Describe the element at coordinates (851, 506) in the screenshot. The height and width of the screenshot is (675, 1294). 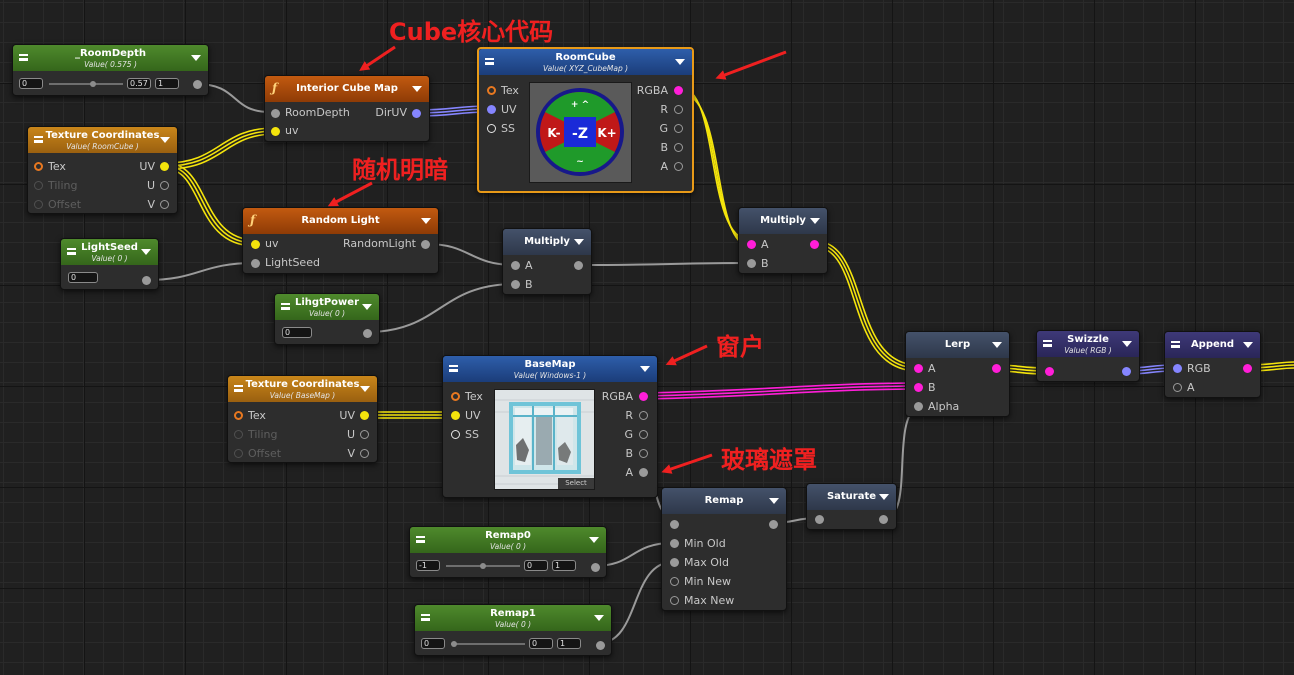
I see `node-saturate: Saturate` at that location.